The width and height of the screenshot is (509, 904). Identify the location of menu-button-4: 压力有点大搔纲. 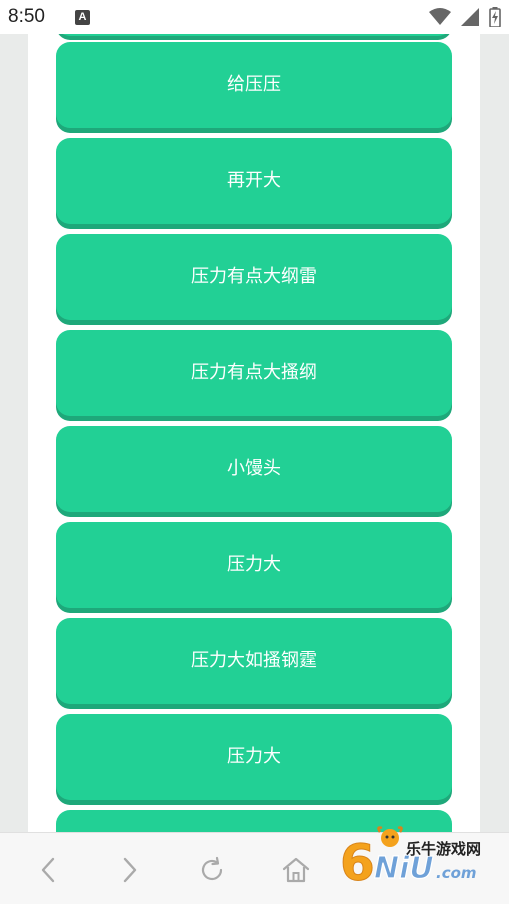
(254, 373).